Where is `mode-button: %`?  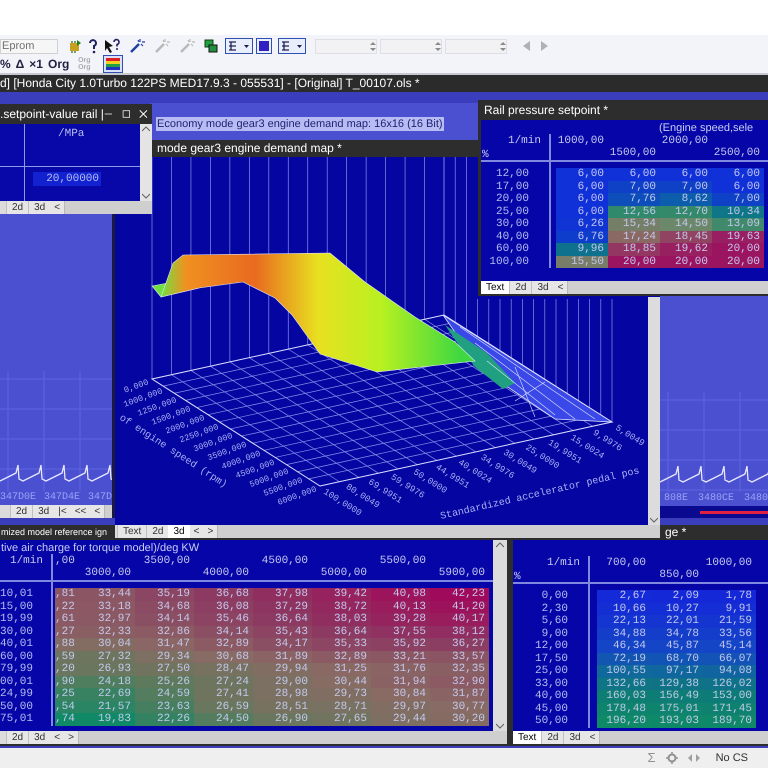
mode-button: % is located at coordinates (5, 64).